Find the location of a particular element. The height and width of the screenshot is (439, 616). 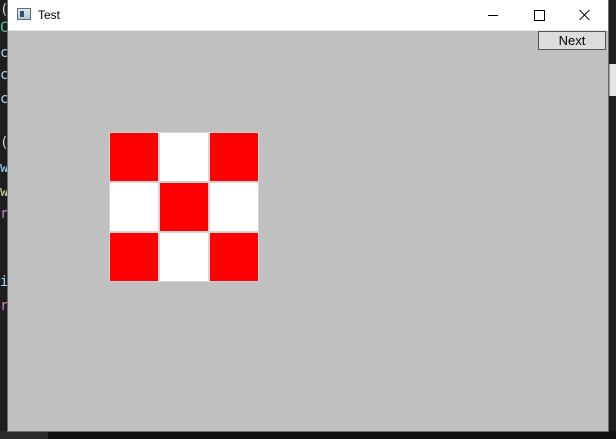

minimize-button is located at coordinates (493, 15).